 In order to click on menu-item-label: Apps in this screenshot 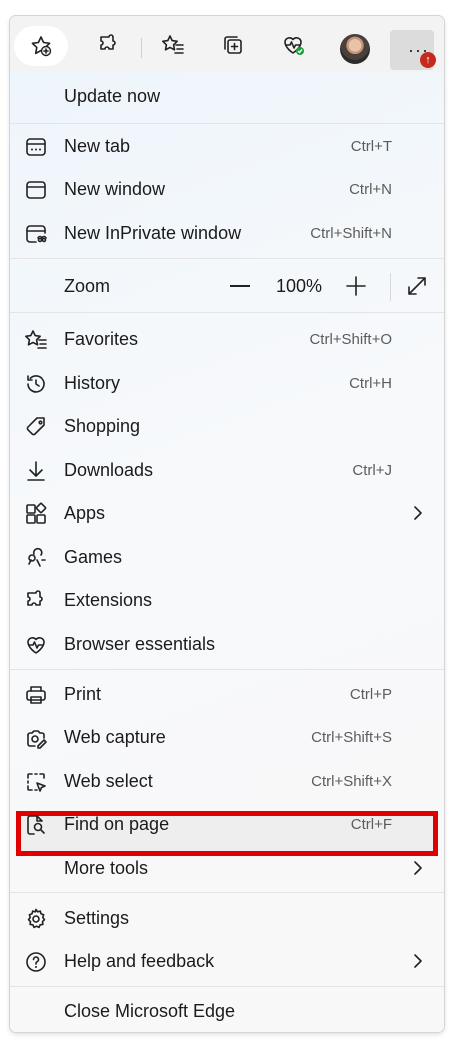, I will do `click(85, 513)`.